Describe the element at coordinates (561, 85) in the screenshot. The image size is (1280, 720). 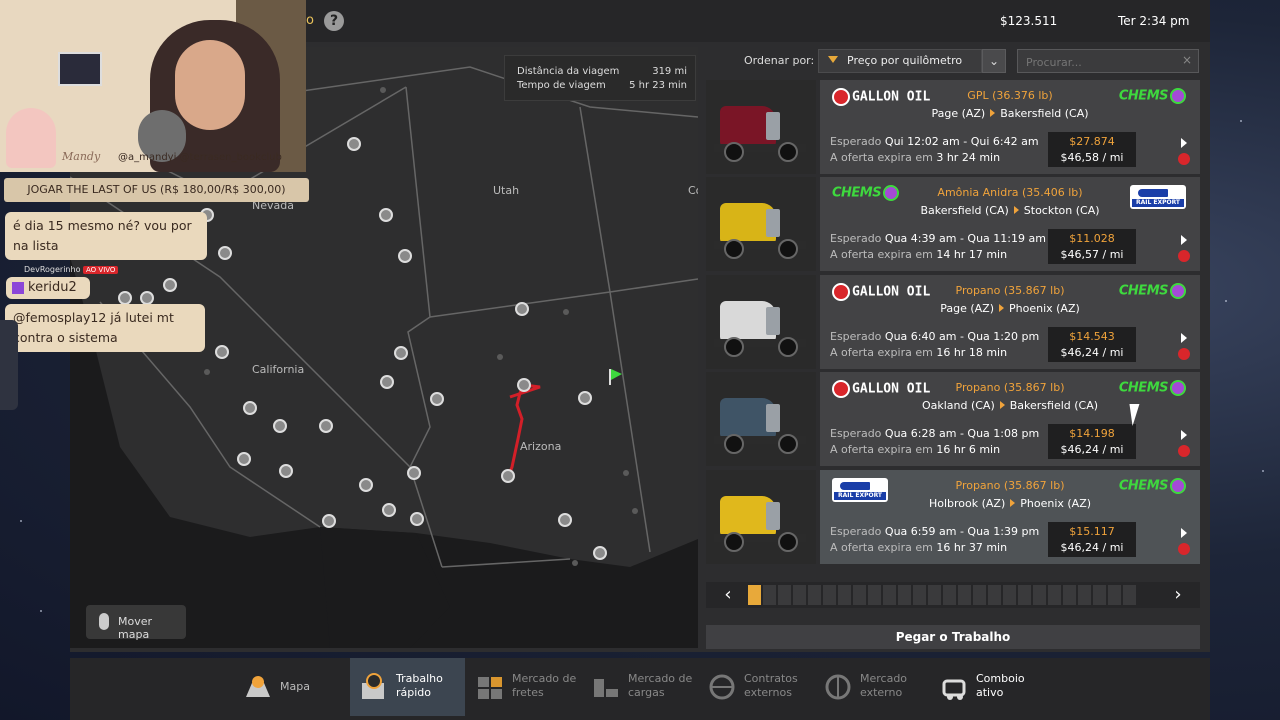
I see `travel-time-label: Tempo de viagem` at that location.